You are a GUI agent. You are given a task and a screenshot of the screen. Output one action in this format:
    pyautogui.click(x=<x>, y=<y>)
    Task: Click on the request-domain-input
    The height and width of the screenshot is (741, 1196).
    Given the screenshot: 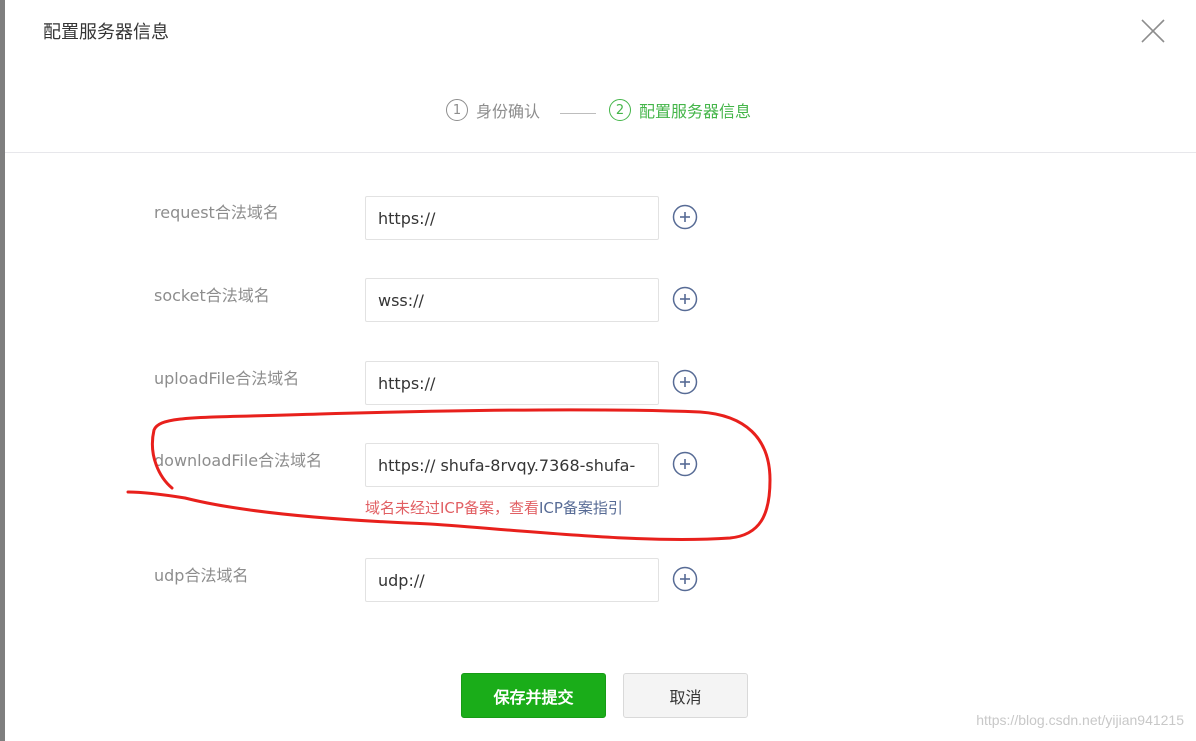 What is the action you would take?
    pyautogui.click(x=512, y=218)
    